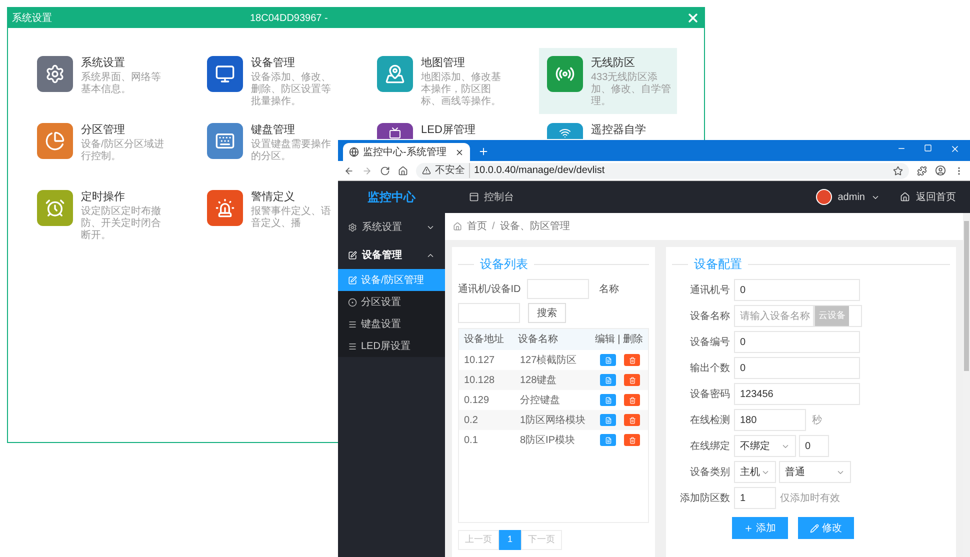 This screenshot has width=970, height=557. Describe the element at coordinates (557, 289) in the screenshot. I see `id-input-field` at that location.